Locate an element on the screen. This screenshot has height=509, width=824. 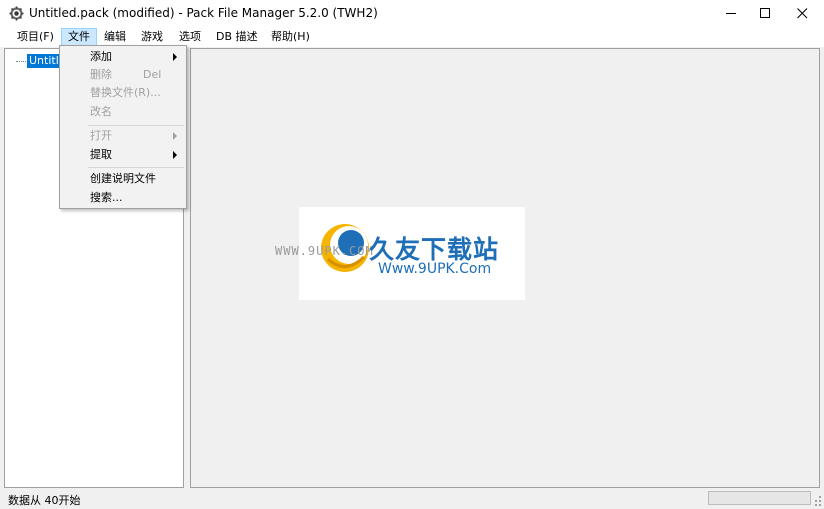
resize-grip-icon is located at coordinates (817, 500).